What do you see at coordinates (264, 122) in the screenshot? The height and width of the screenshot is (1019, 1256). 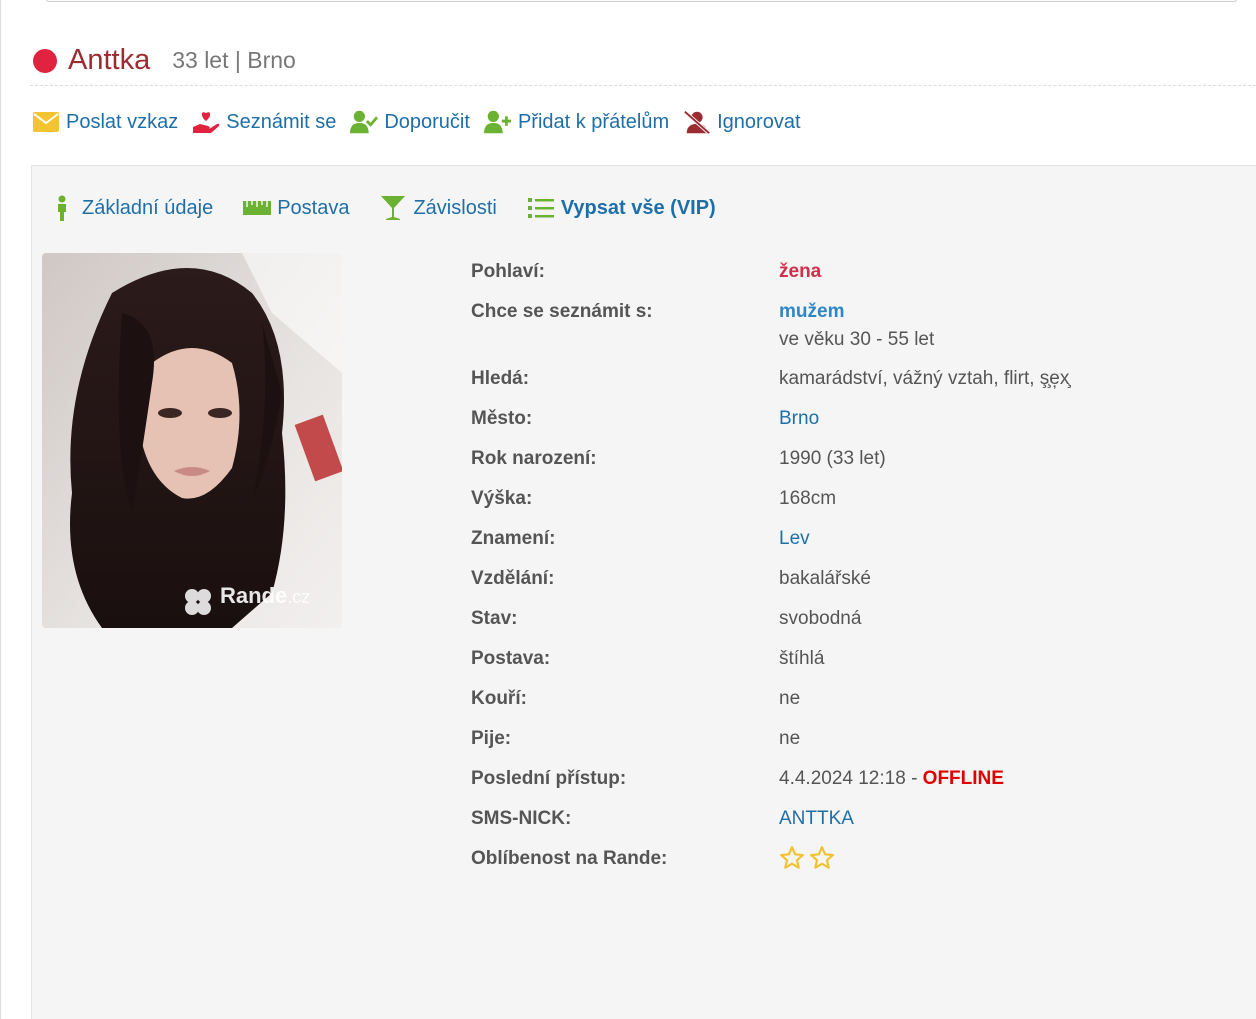 I see `meet-button: Seznámit se` at bounding box center [264, 122].